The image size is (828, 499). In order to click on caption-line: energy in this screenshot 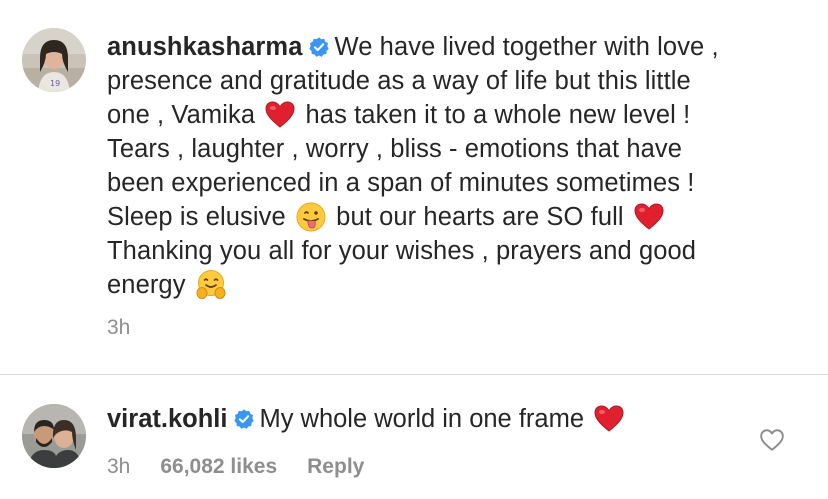, I will do `click(457, 285)`.